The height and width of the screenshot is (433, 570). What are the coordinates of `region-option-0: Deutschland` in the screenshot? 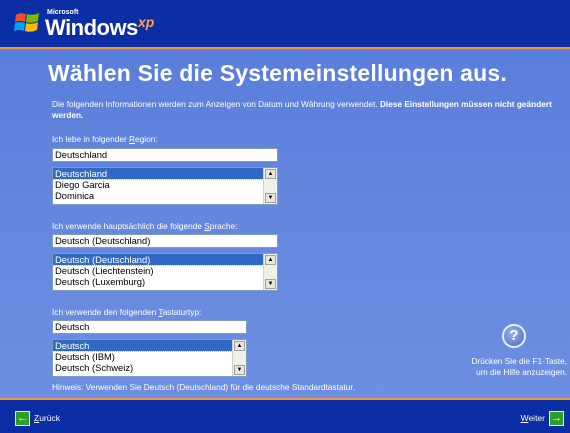 It's located at (158, 174).